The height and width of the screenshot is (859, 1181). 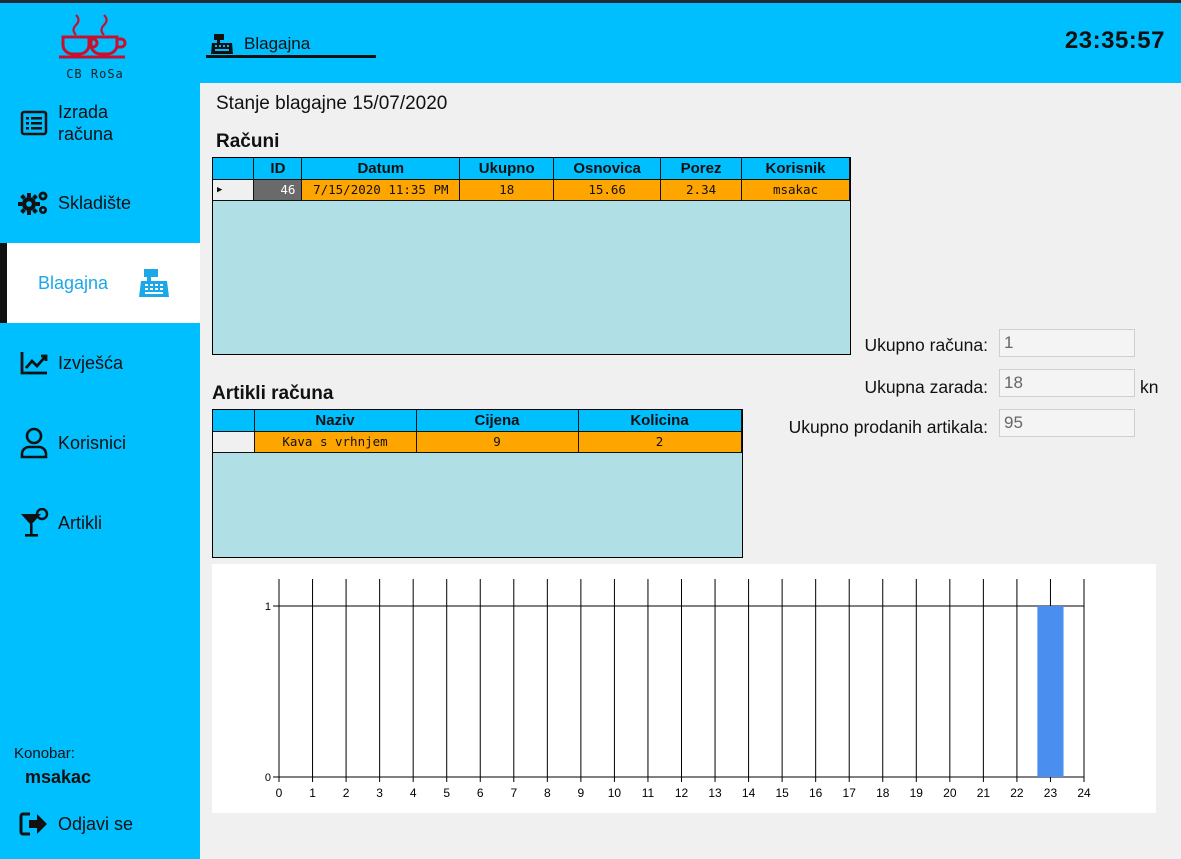 What do you see at coordinates (379, 793) in the screenshot?
I see `x-tick-label: 3` at bounding box center [379, 793].